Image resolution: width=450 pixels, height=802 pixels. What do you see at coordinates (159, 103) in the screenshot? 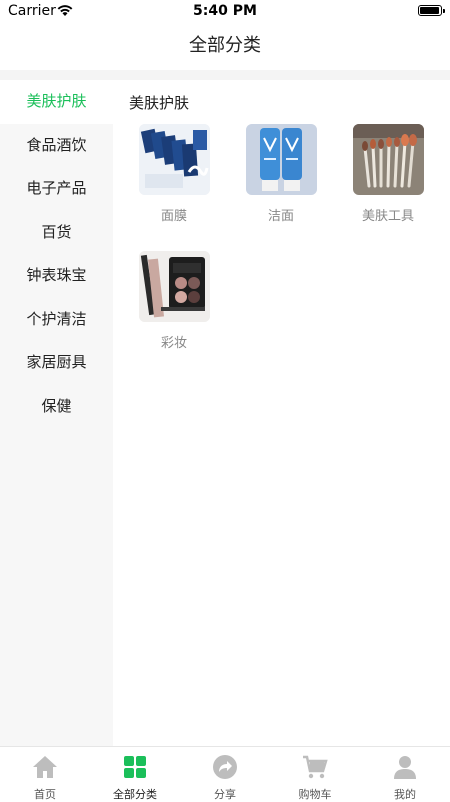
I see `section-title: 美肤护肤` at bounding box center [159, 103].